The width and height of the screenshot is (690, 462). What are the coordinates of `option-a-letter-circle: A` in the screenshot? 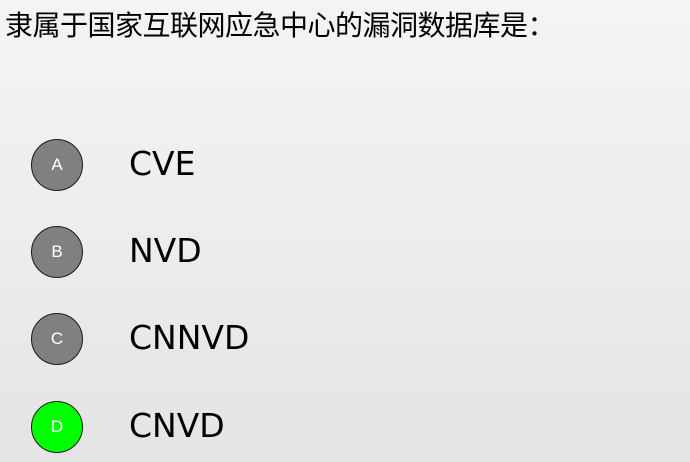 It's located at (57, 165).